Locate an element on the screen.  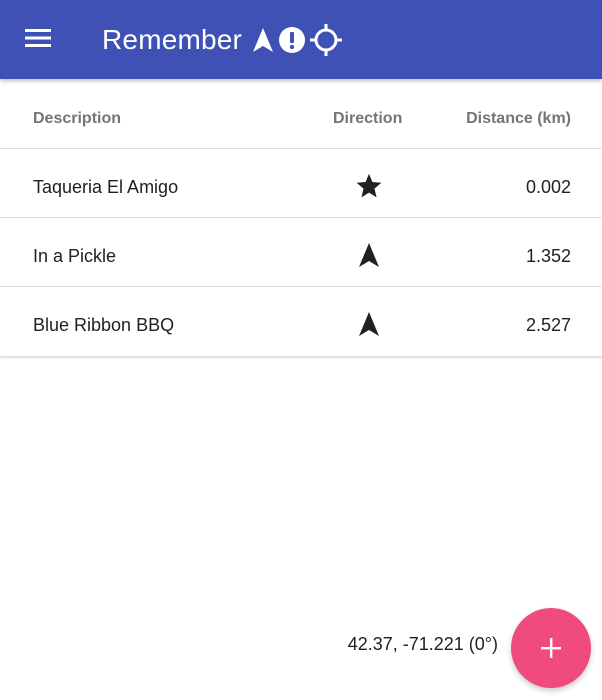
add-place-button is located at coordinates (551, 648).